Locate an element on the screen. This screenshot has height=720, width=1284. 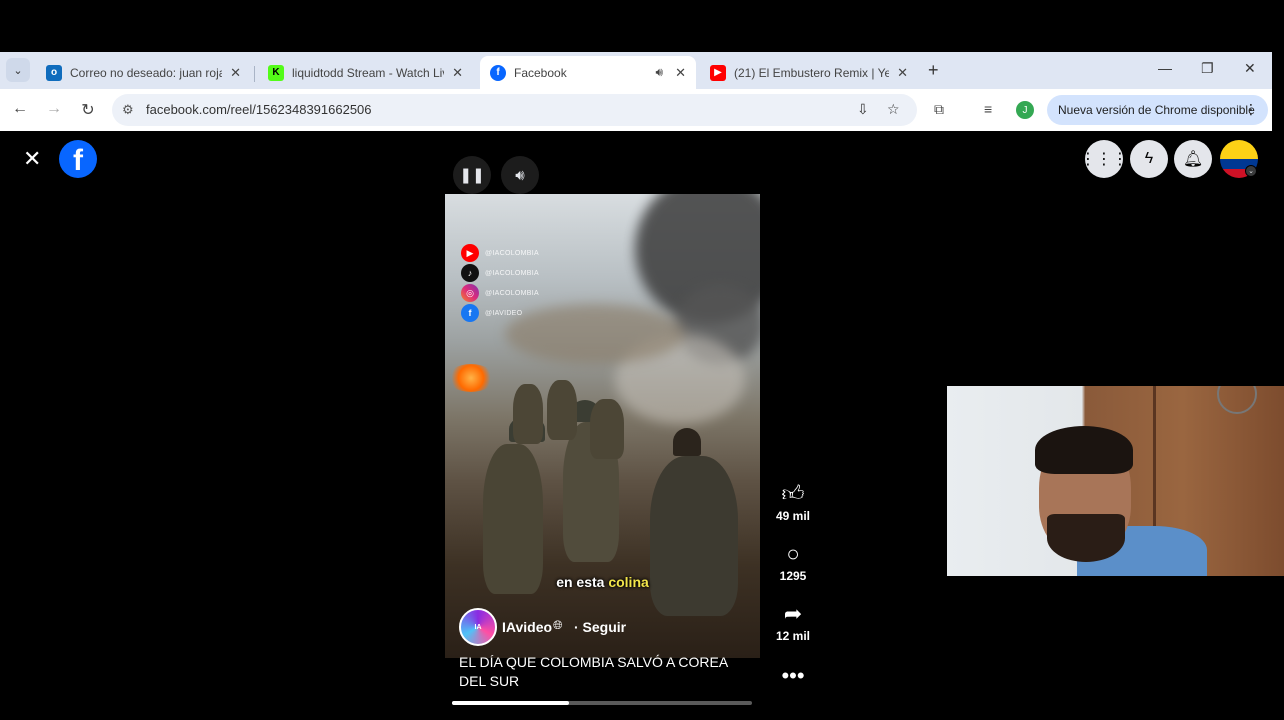
explosion-fire is located at coordinates (471, 378).